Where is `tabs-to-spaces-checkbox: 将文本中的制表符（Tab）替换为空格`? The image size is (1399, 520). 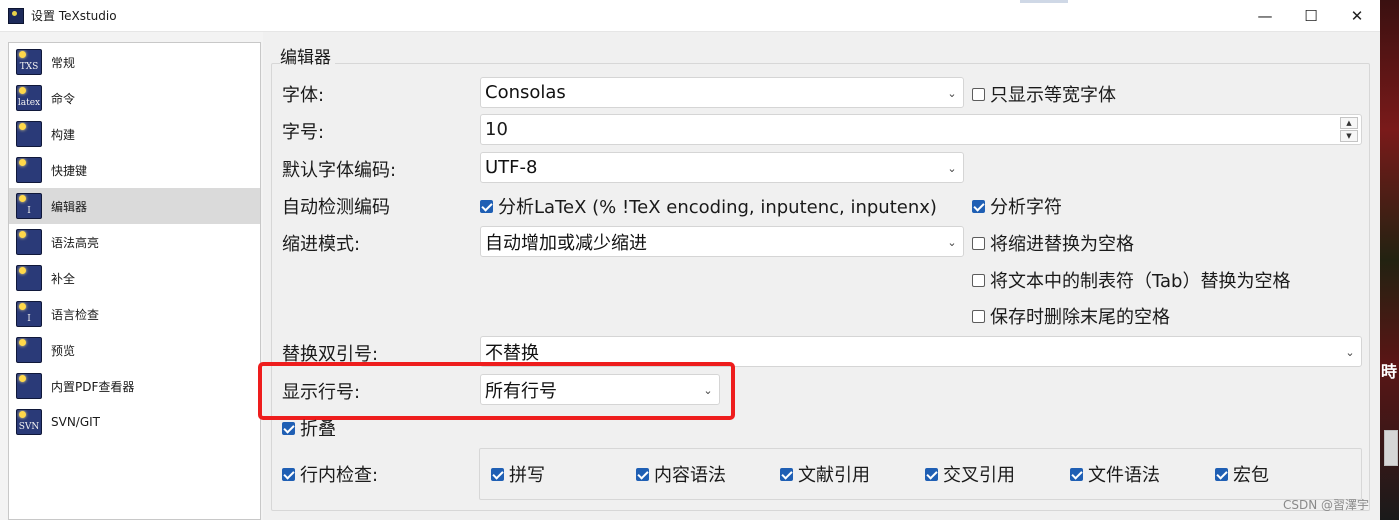
tabs-to-spaces-checkbox: 将文本中的制表符（Tab）替换为空格 is located at coordinates (1131, 280).